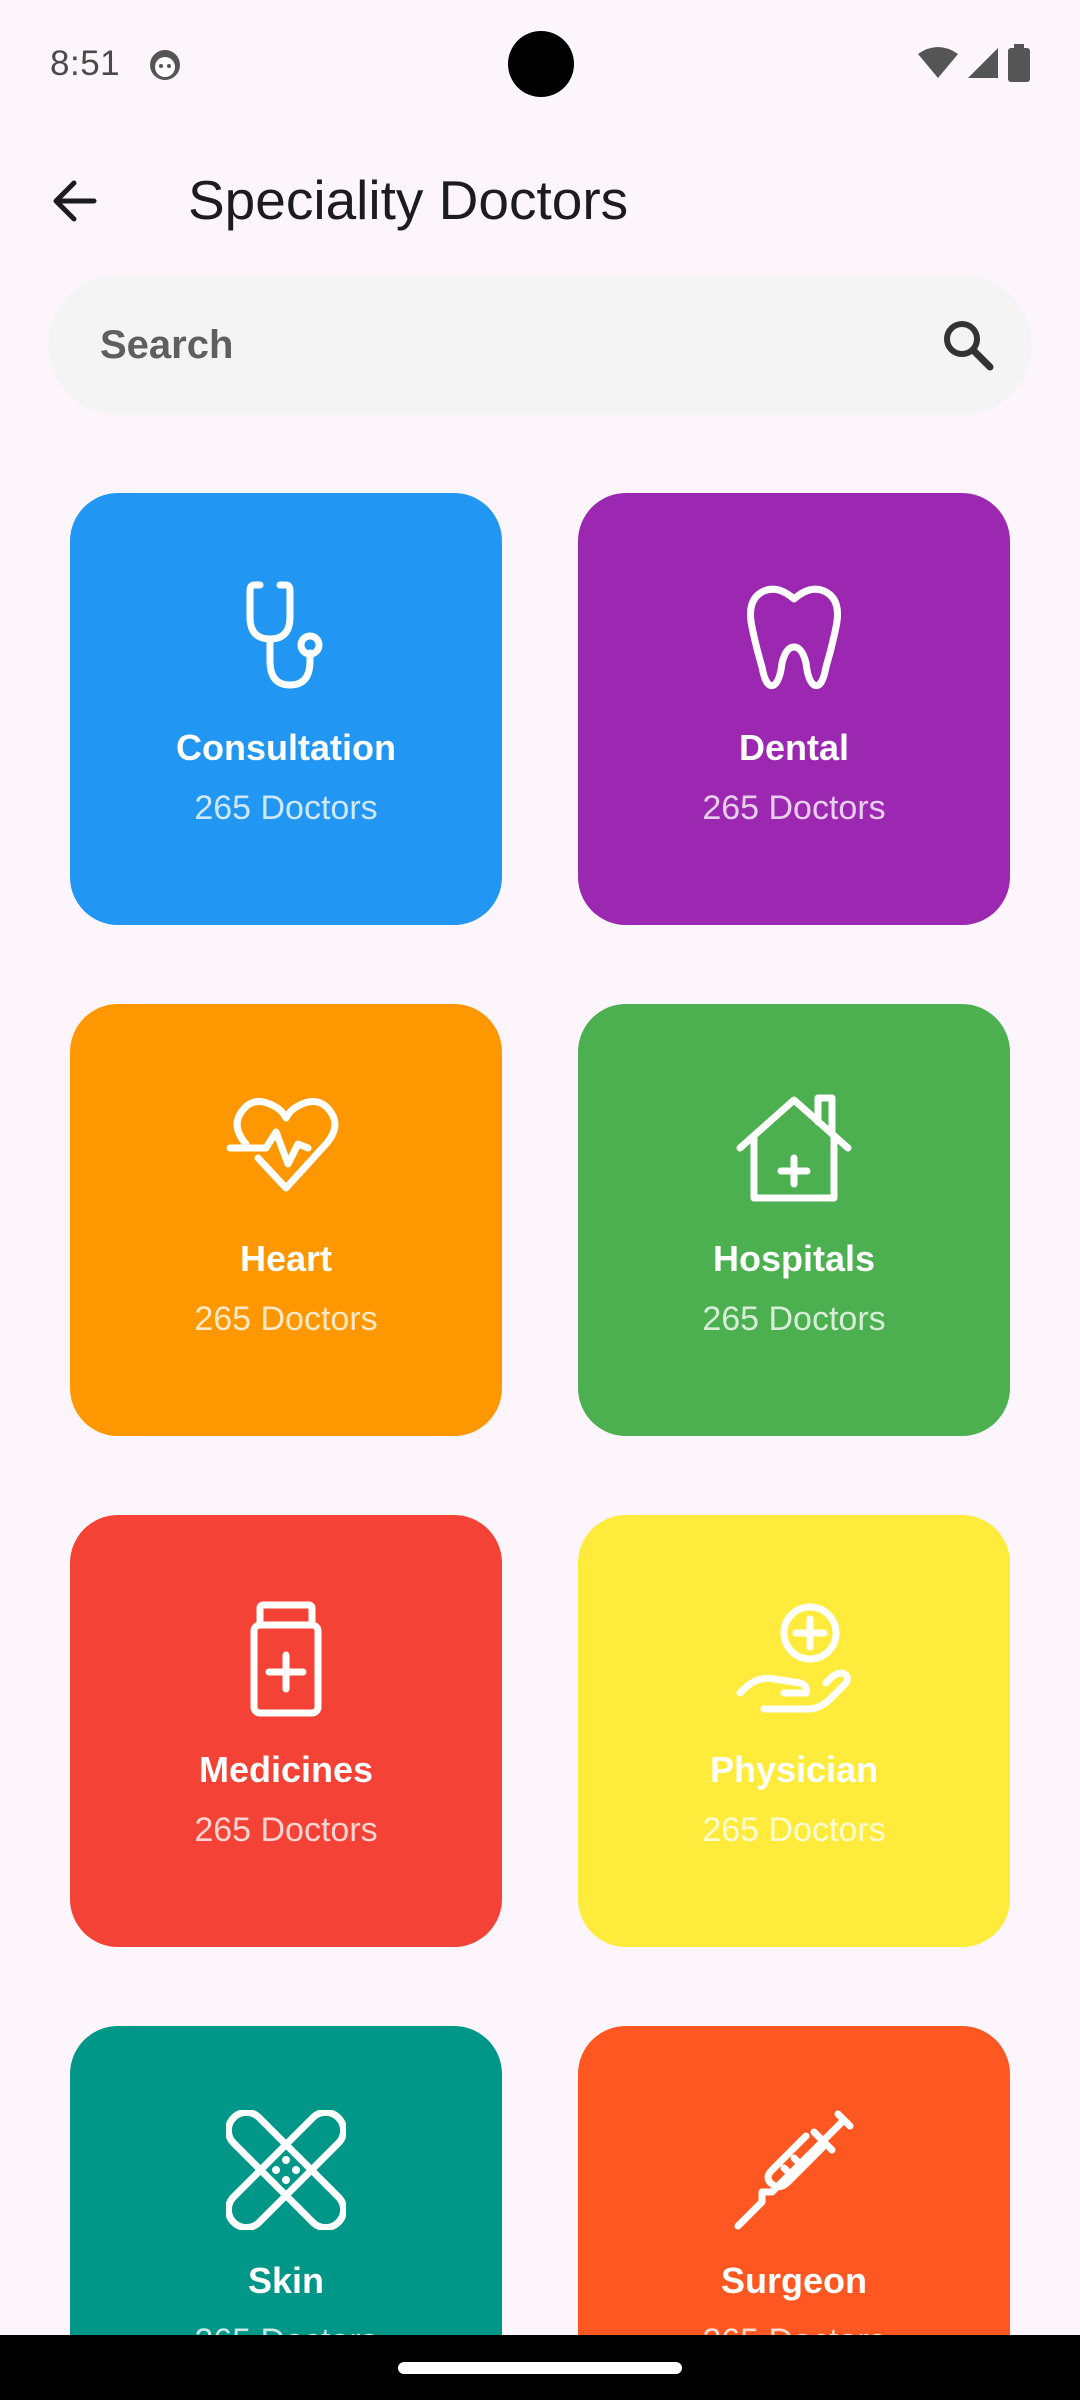 Image resolution: width=1080 pixels, height=2400 pixels. Describe the element at coordinates (794, 747) in the screenshot. I see `card-title: Dental` at that location.